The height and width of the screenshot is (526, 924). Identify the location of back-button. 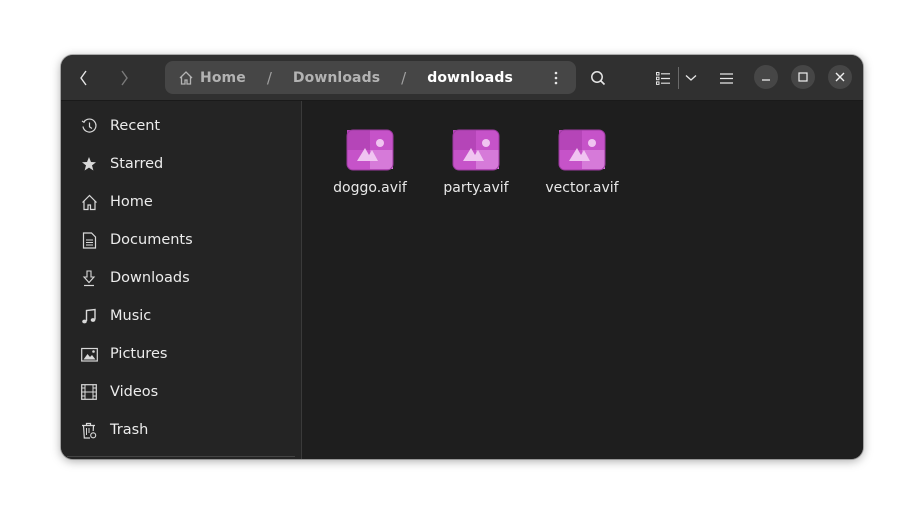
(84, 78).